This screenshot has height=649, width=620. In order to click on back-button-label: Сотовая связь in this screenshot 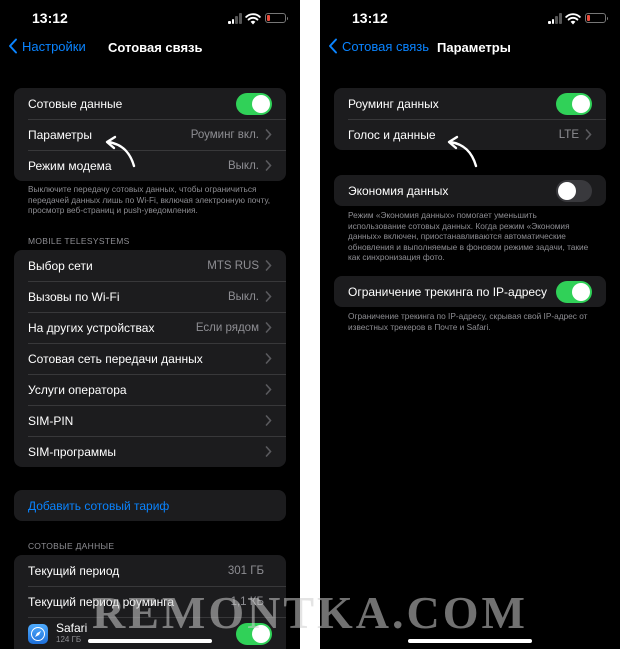, I will do `click(386, 46)`.